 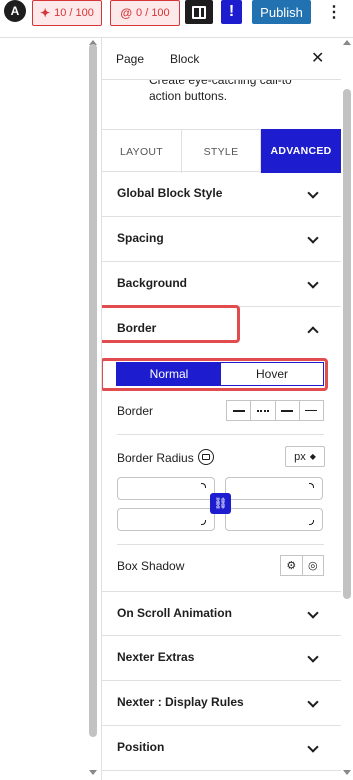 I want to click on panel-scroll-up-arrow-icon, so click(x=347, y=42).